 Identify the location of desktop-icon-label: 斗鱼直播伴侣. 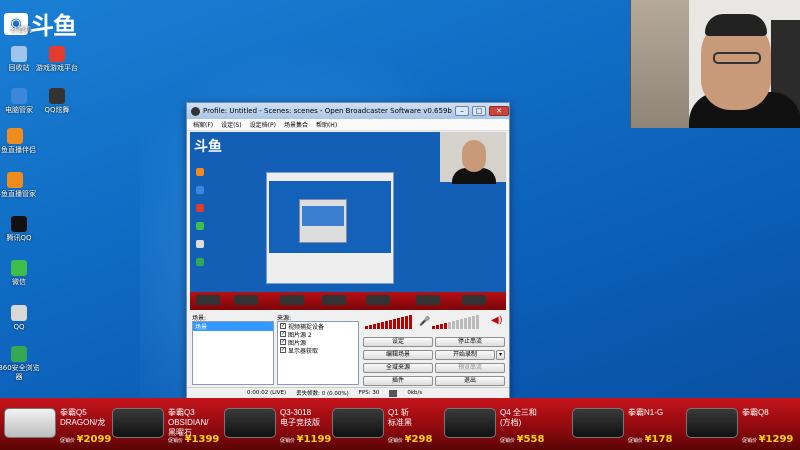
(18, 150).